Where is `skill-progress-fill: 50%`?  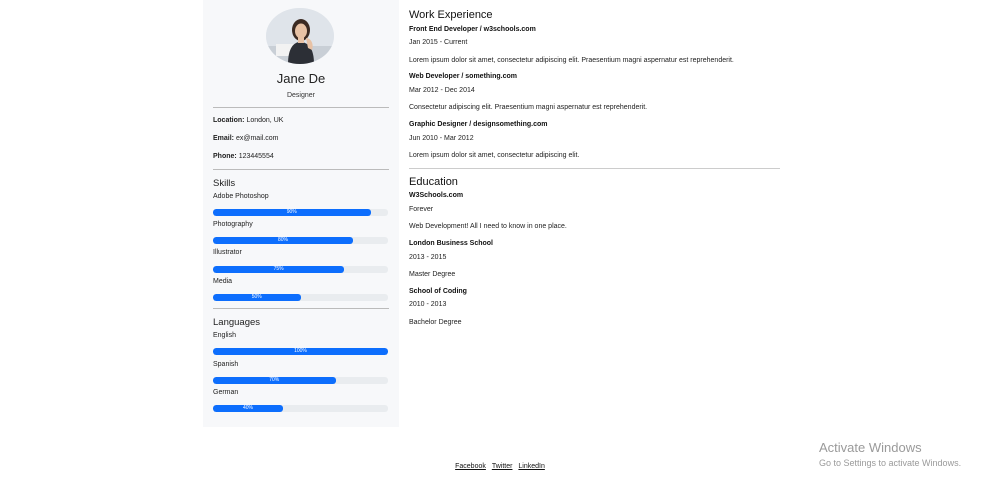
skill-progress-fill: 50% is located at coordinates (257, 297).